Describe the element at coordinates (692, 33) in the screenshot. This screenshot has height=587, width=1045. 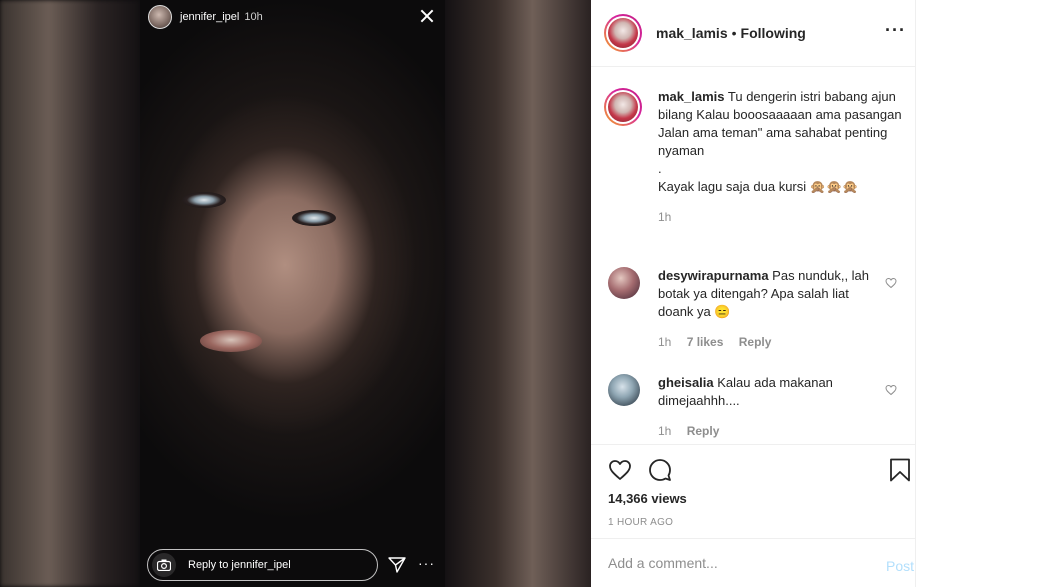
I see `post-author-username: mak_lamis` at that location.